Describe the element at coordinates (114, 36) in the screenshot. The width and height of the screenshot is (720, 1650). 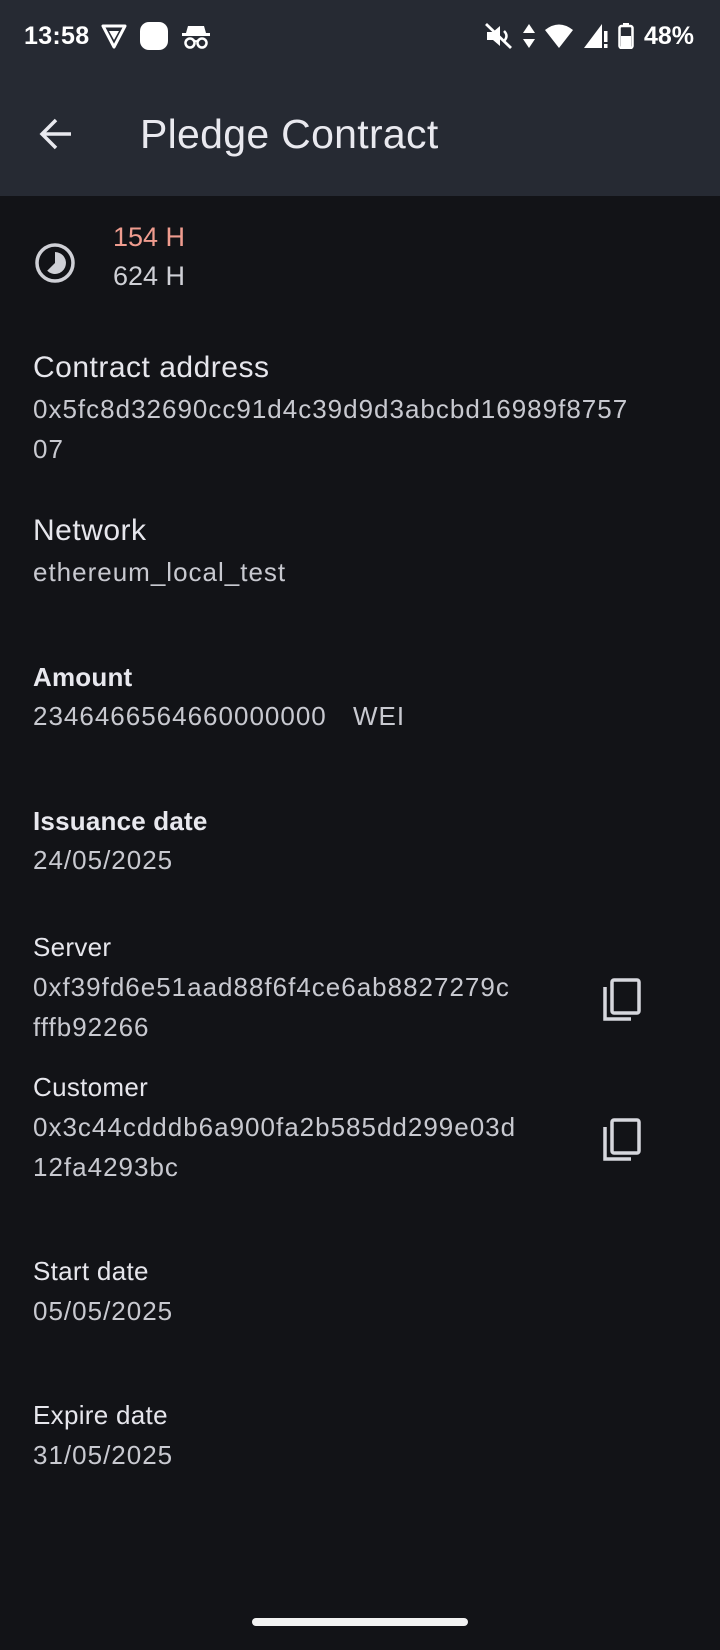
I see `vpn-shield-icon` at that location.